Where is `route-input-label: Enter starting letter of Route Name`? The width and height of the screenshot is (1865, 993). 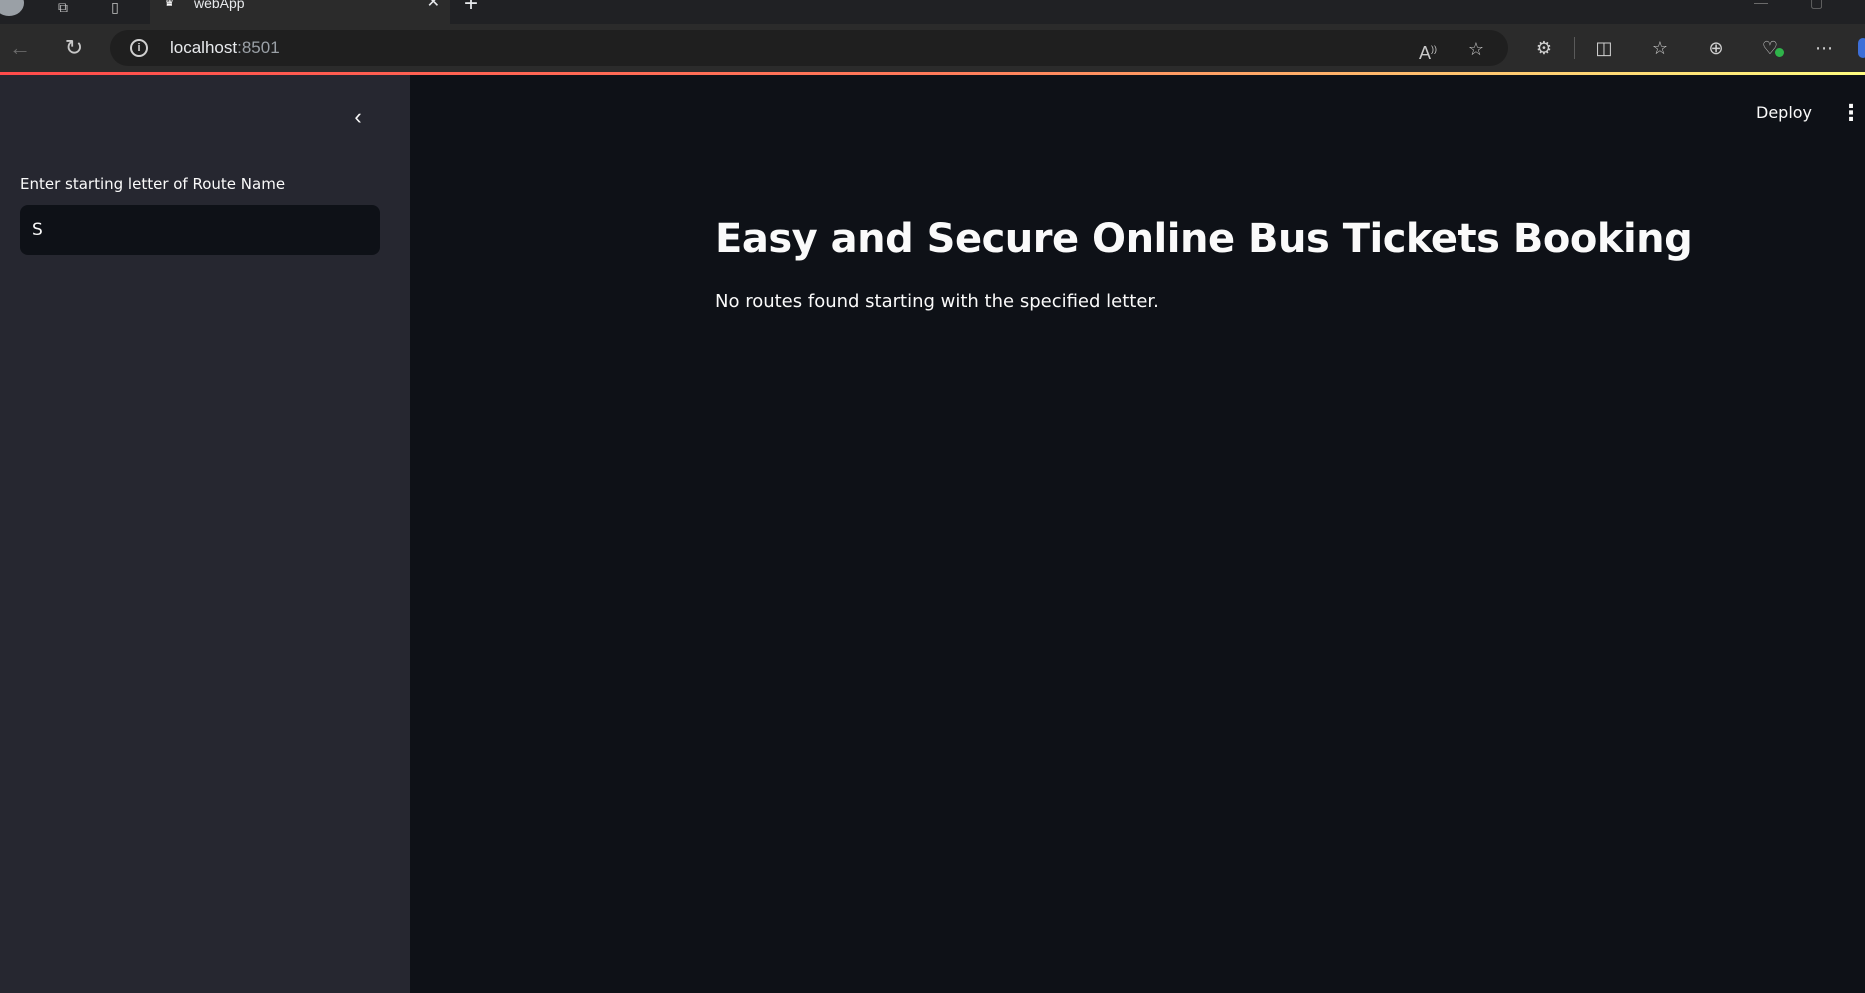 route-input-label: Enter starting letter of Route Name is located at coordinates (153, 184).